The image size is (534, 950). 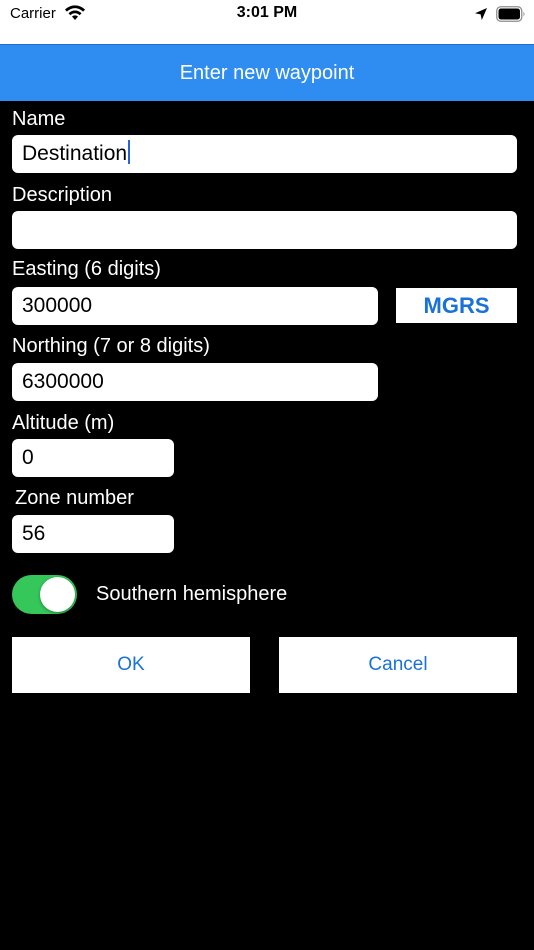 What do you see at coordinates (267, 22) in the screenshot?
I see `status-bar: Carrier 3:01 PM` at bounding box center [267, 22].